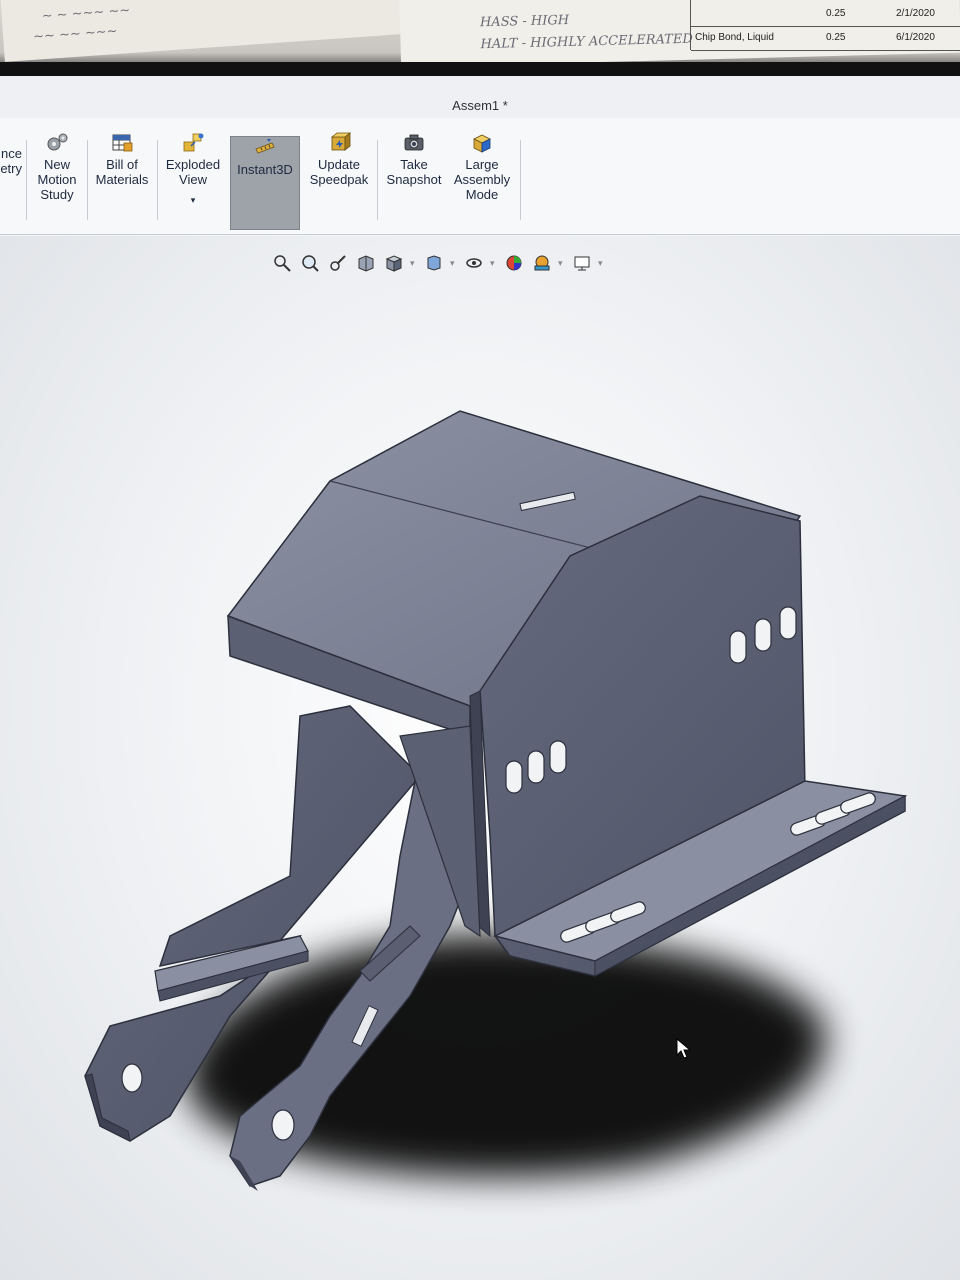  I want to click on ribbon-button-label: Motion, so click(57, 179).